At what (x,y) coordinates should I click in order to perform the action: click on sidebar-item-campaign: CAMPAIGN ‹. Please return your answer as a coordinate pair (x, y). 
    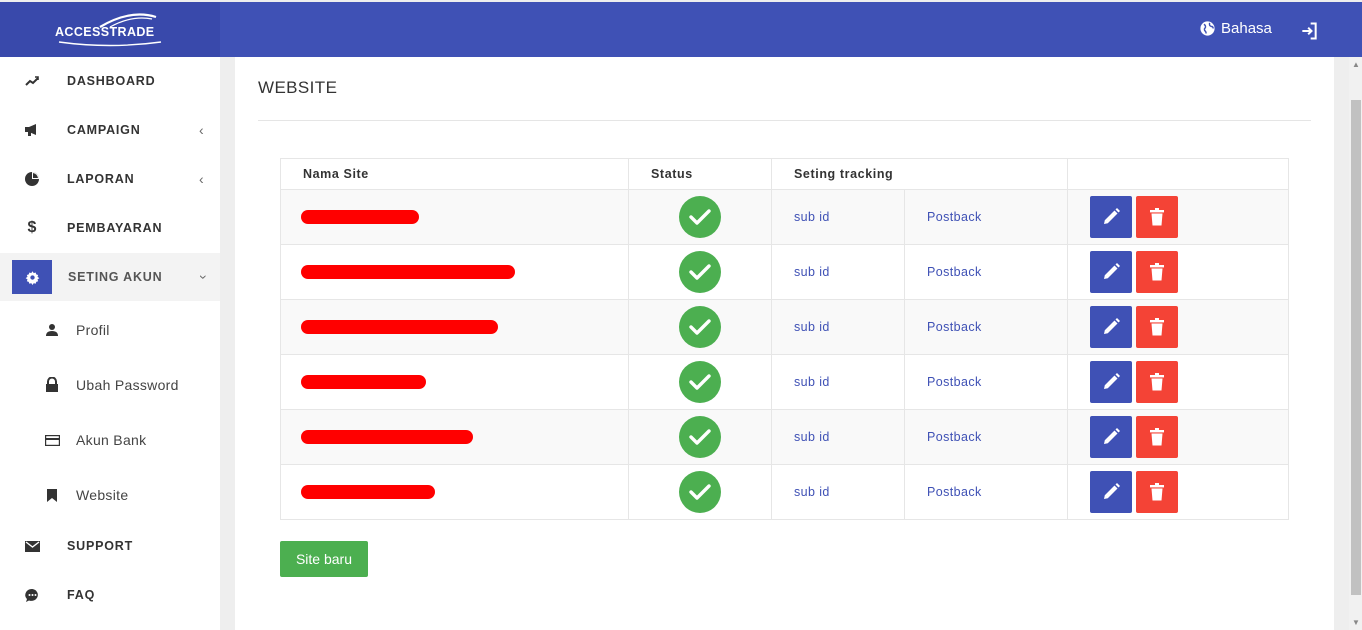
    Looking at the image, I should click on (110, 130).